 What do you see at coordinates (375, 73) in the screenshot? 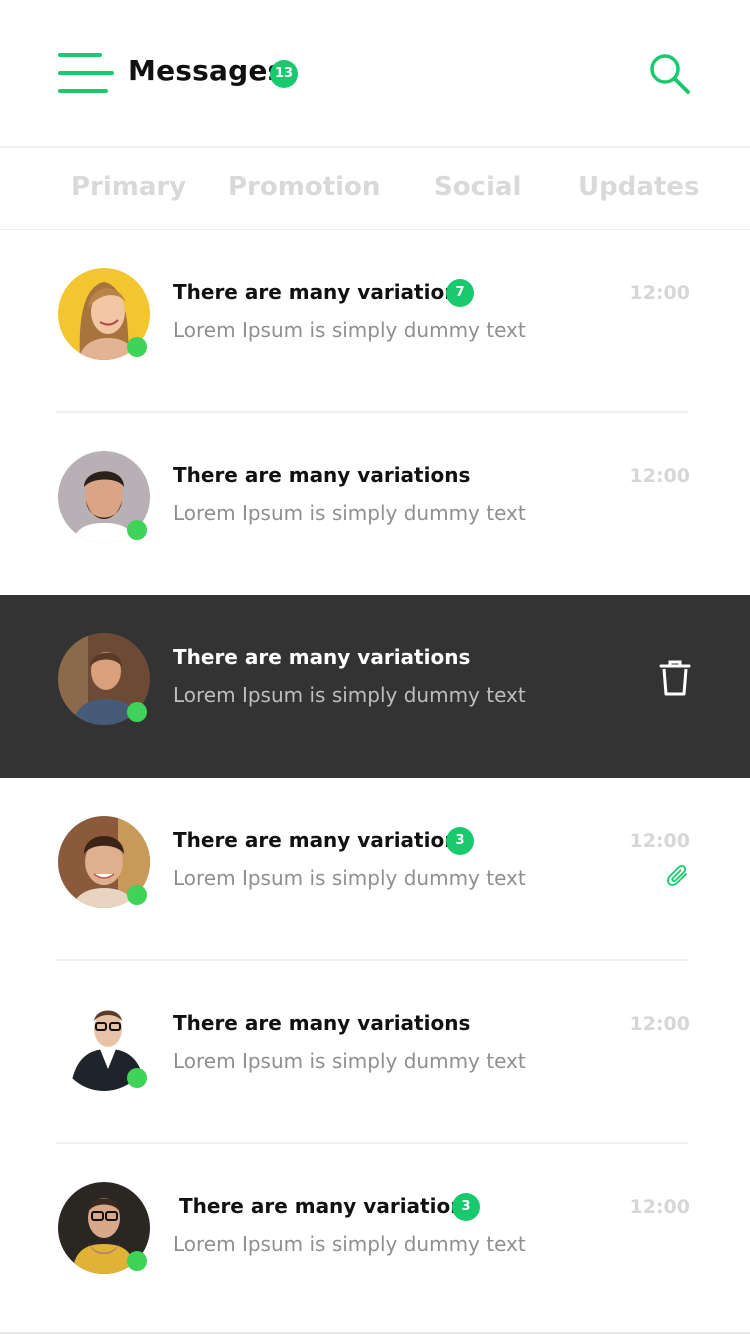
I see `app-header: Messages 13` at bounding box center [375, 73].